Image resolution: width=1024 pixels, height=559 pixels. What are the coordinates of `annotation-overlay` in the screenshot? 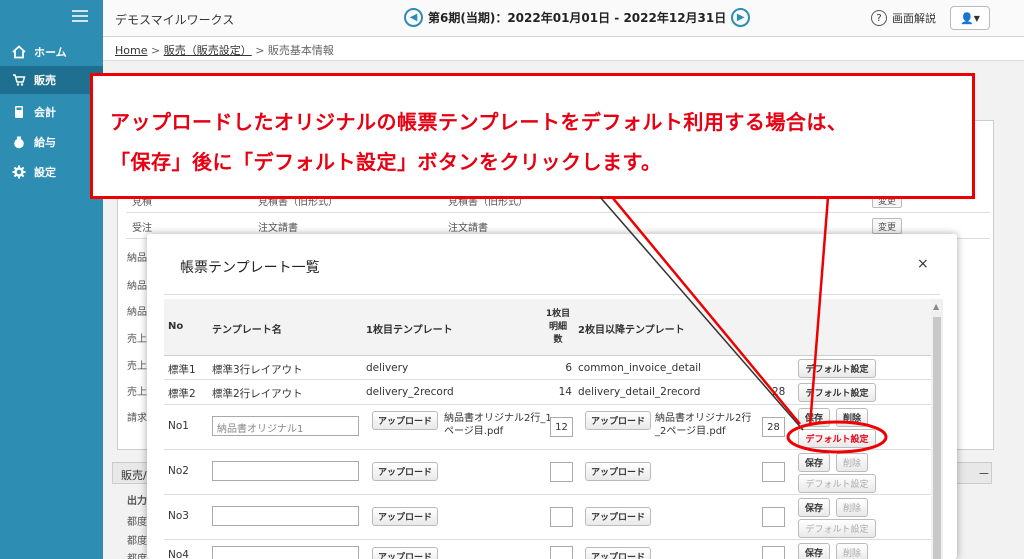 It's located at (743, 325).